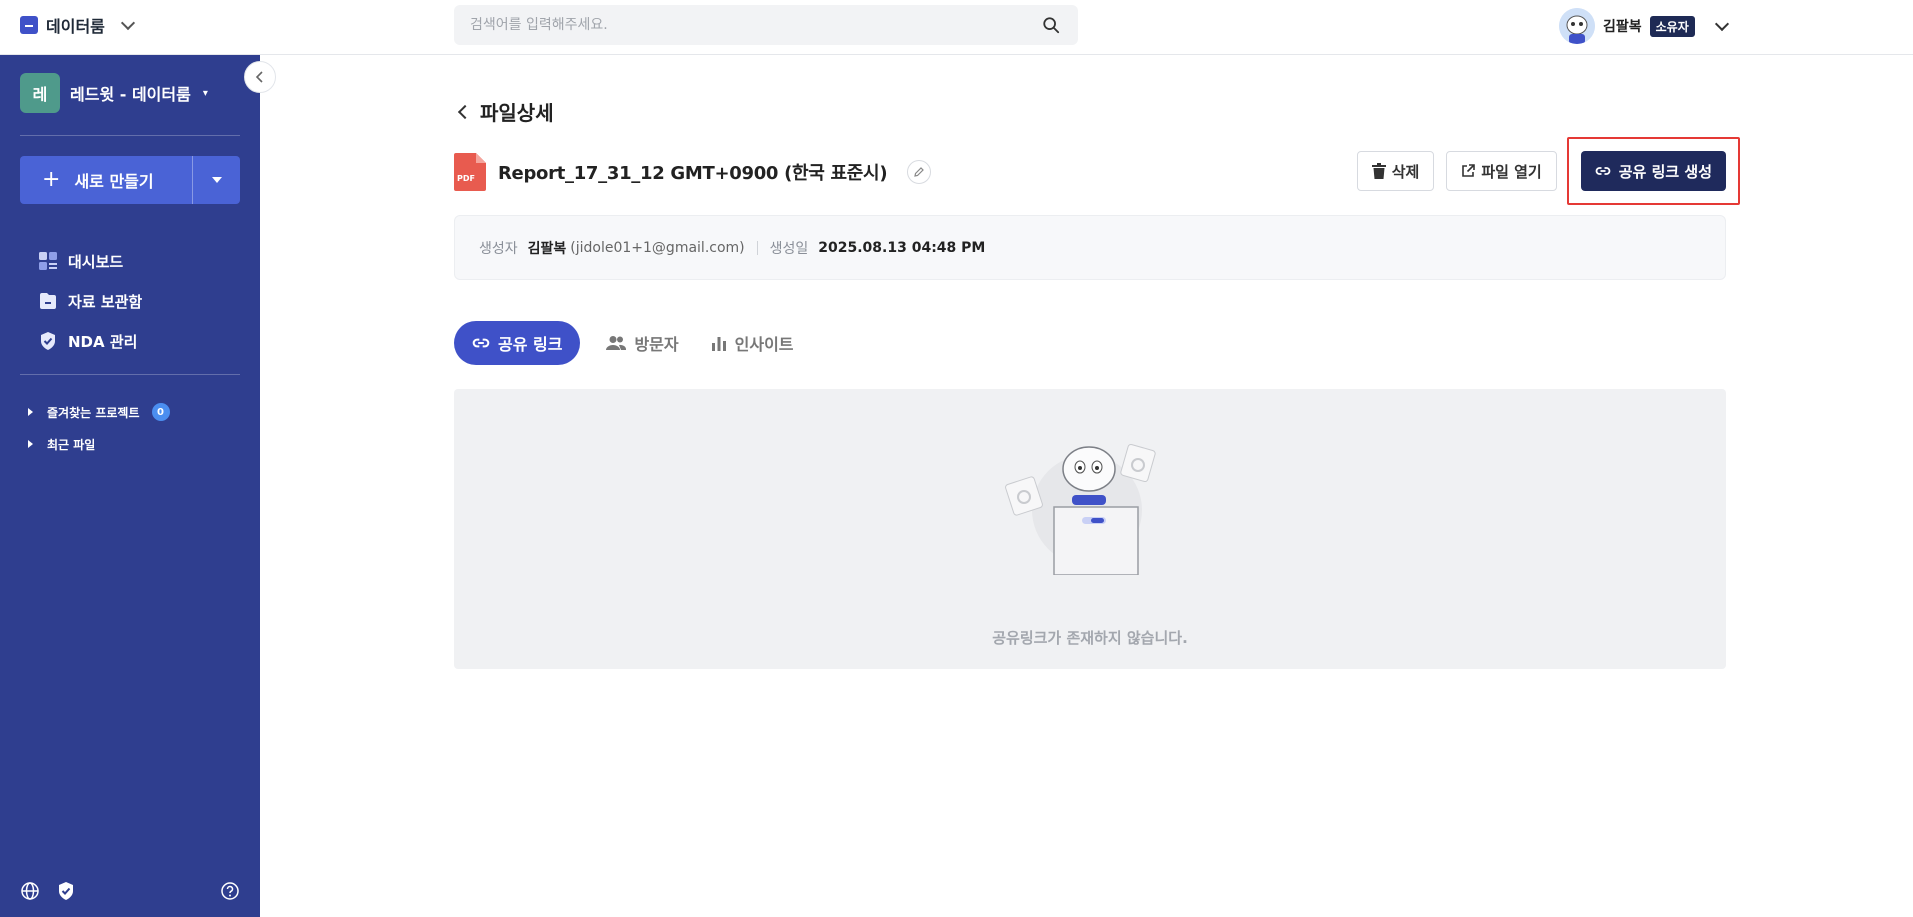 The image size is (1913, 917). I want to click on sidebar-nav: 대시보드 자료 보관함 NDA 관리, so click(90, 301).